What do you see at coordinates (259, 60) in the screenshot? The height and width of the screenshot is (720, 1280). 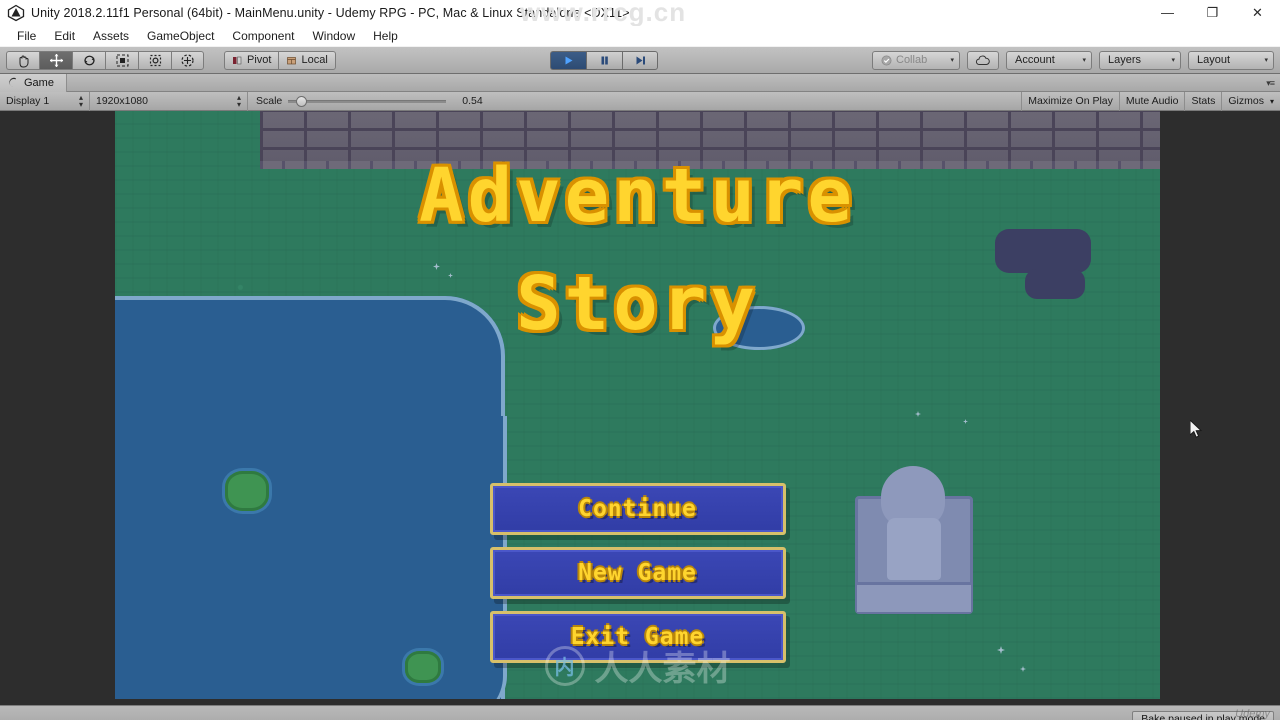 I see `pivot-label: Pivot` at bounding box center [259, 60].